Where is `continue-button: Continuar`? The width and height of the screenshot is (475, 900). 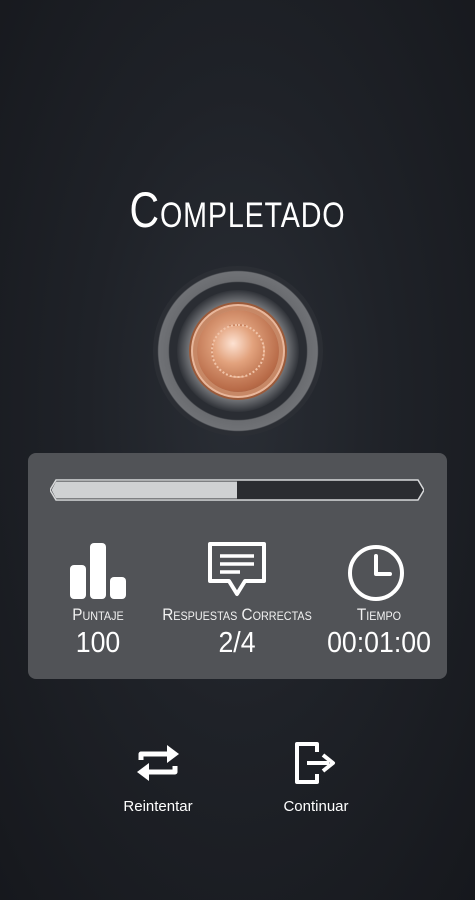
continue-button: Continuar is located at coordinates (316, 777).